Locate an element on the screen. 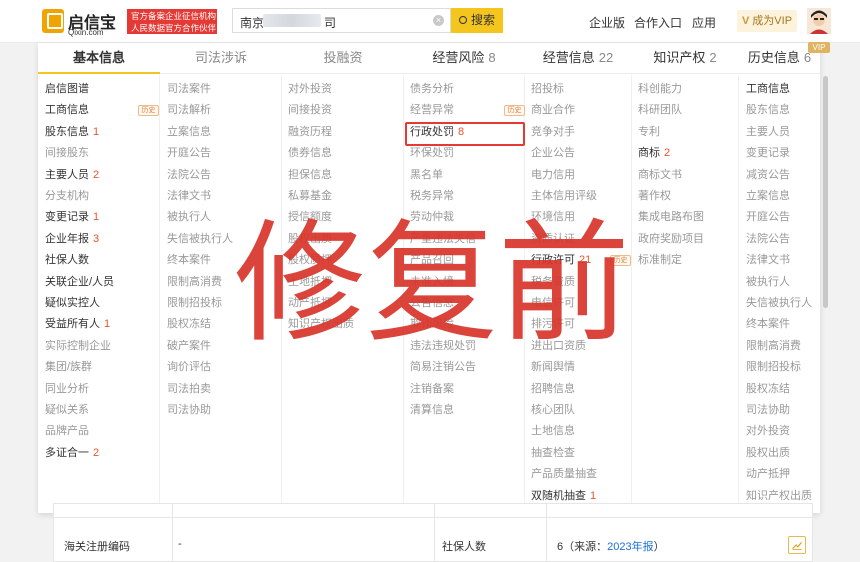 Image resolution: width=860 pixels, height=562 pixels. menu-item: 集团/族群 is located at coordinates (68, 367).